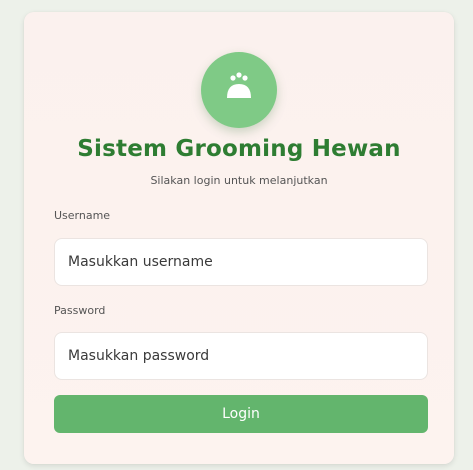  What do you see at coordinates (82, 215) in the screenshot?
I see `username-label: Username` at bounding box center [82, 215].